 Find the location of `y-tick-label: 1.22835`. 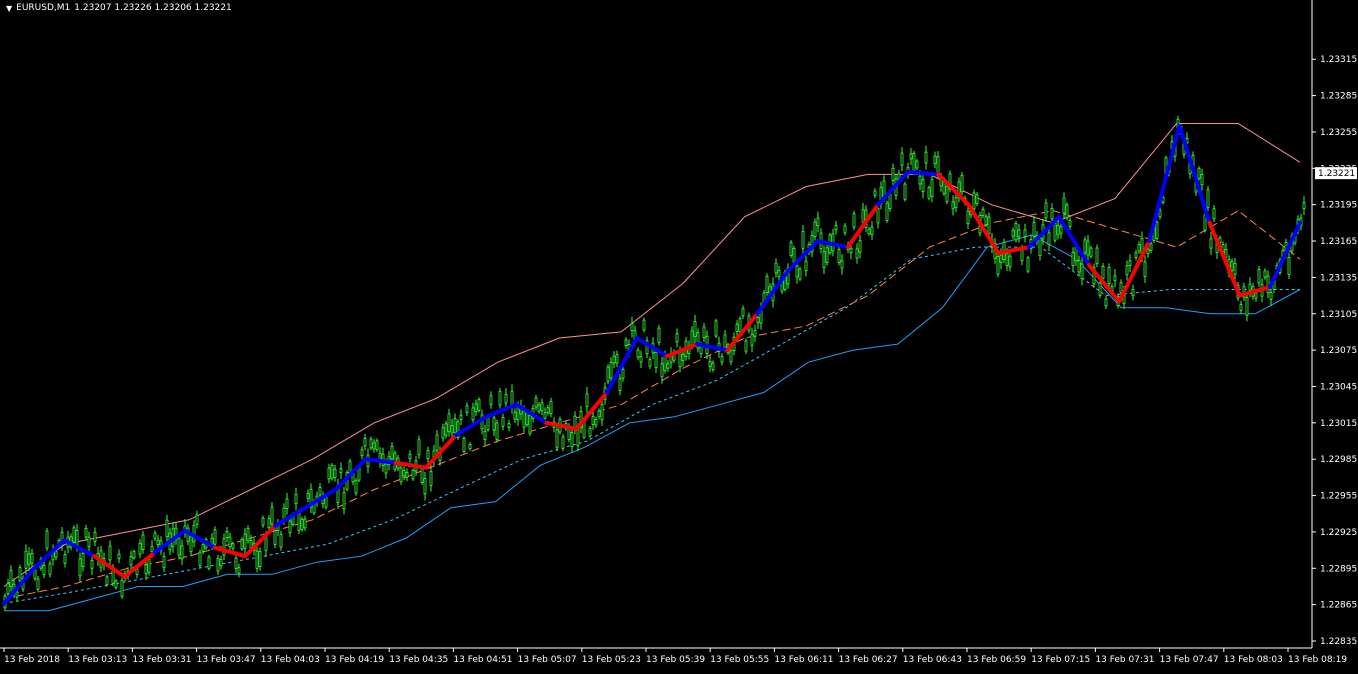

y-tick-label: 1.22835 is located at coordinates (1338, 642).